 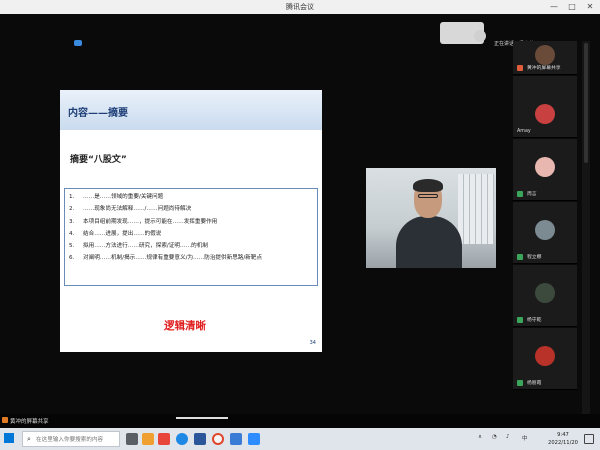 What do you see at coordinates (534, 257) in the screenshot?
I see `participant-name: 程立娜` at bounding box center [534, 257].